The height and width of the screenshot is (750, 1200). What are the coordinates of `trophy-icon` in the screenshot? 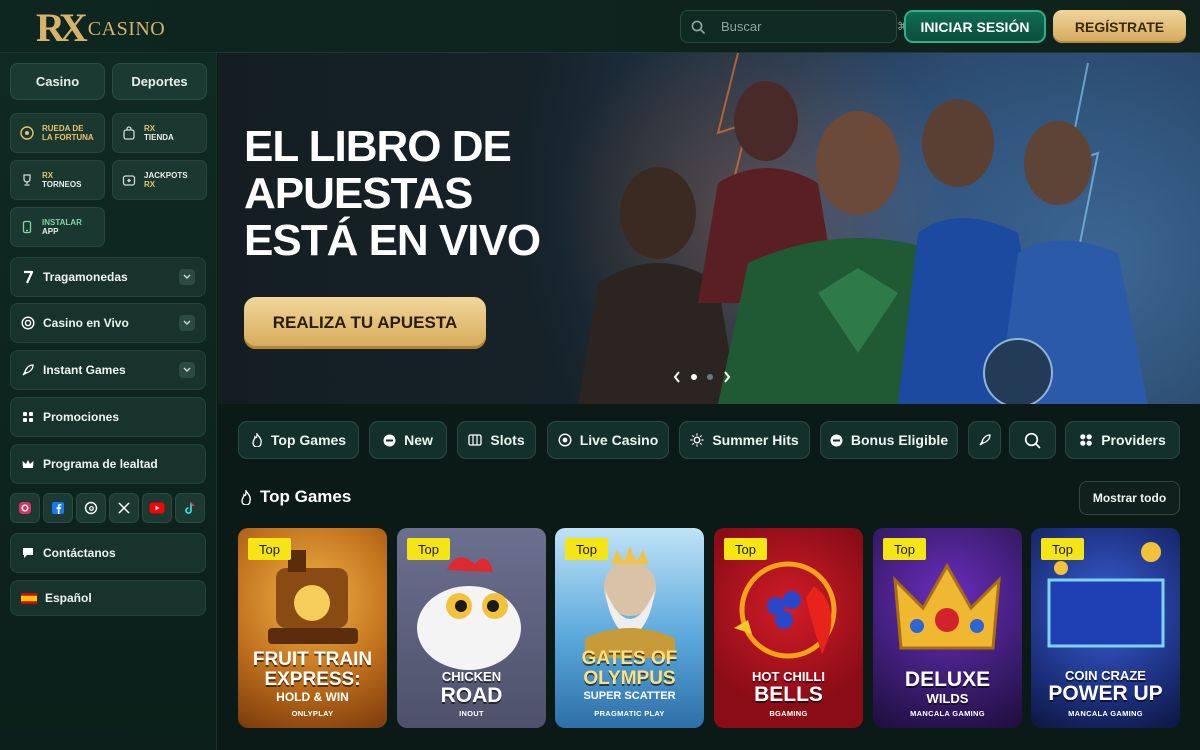 It's located at (27, 180).